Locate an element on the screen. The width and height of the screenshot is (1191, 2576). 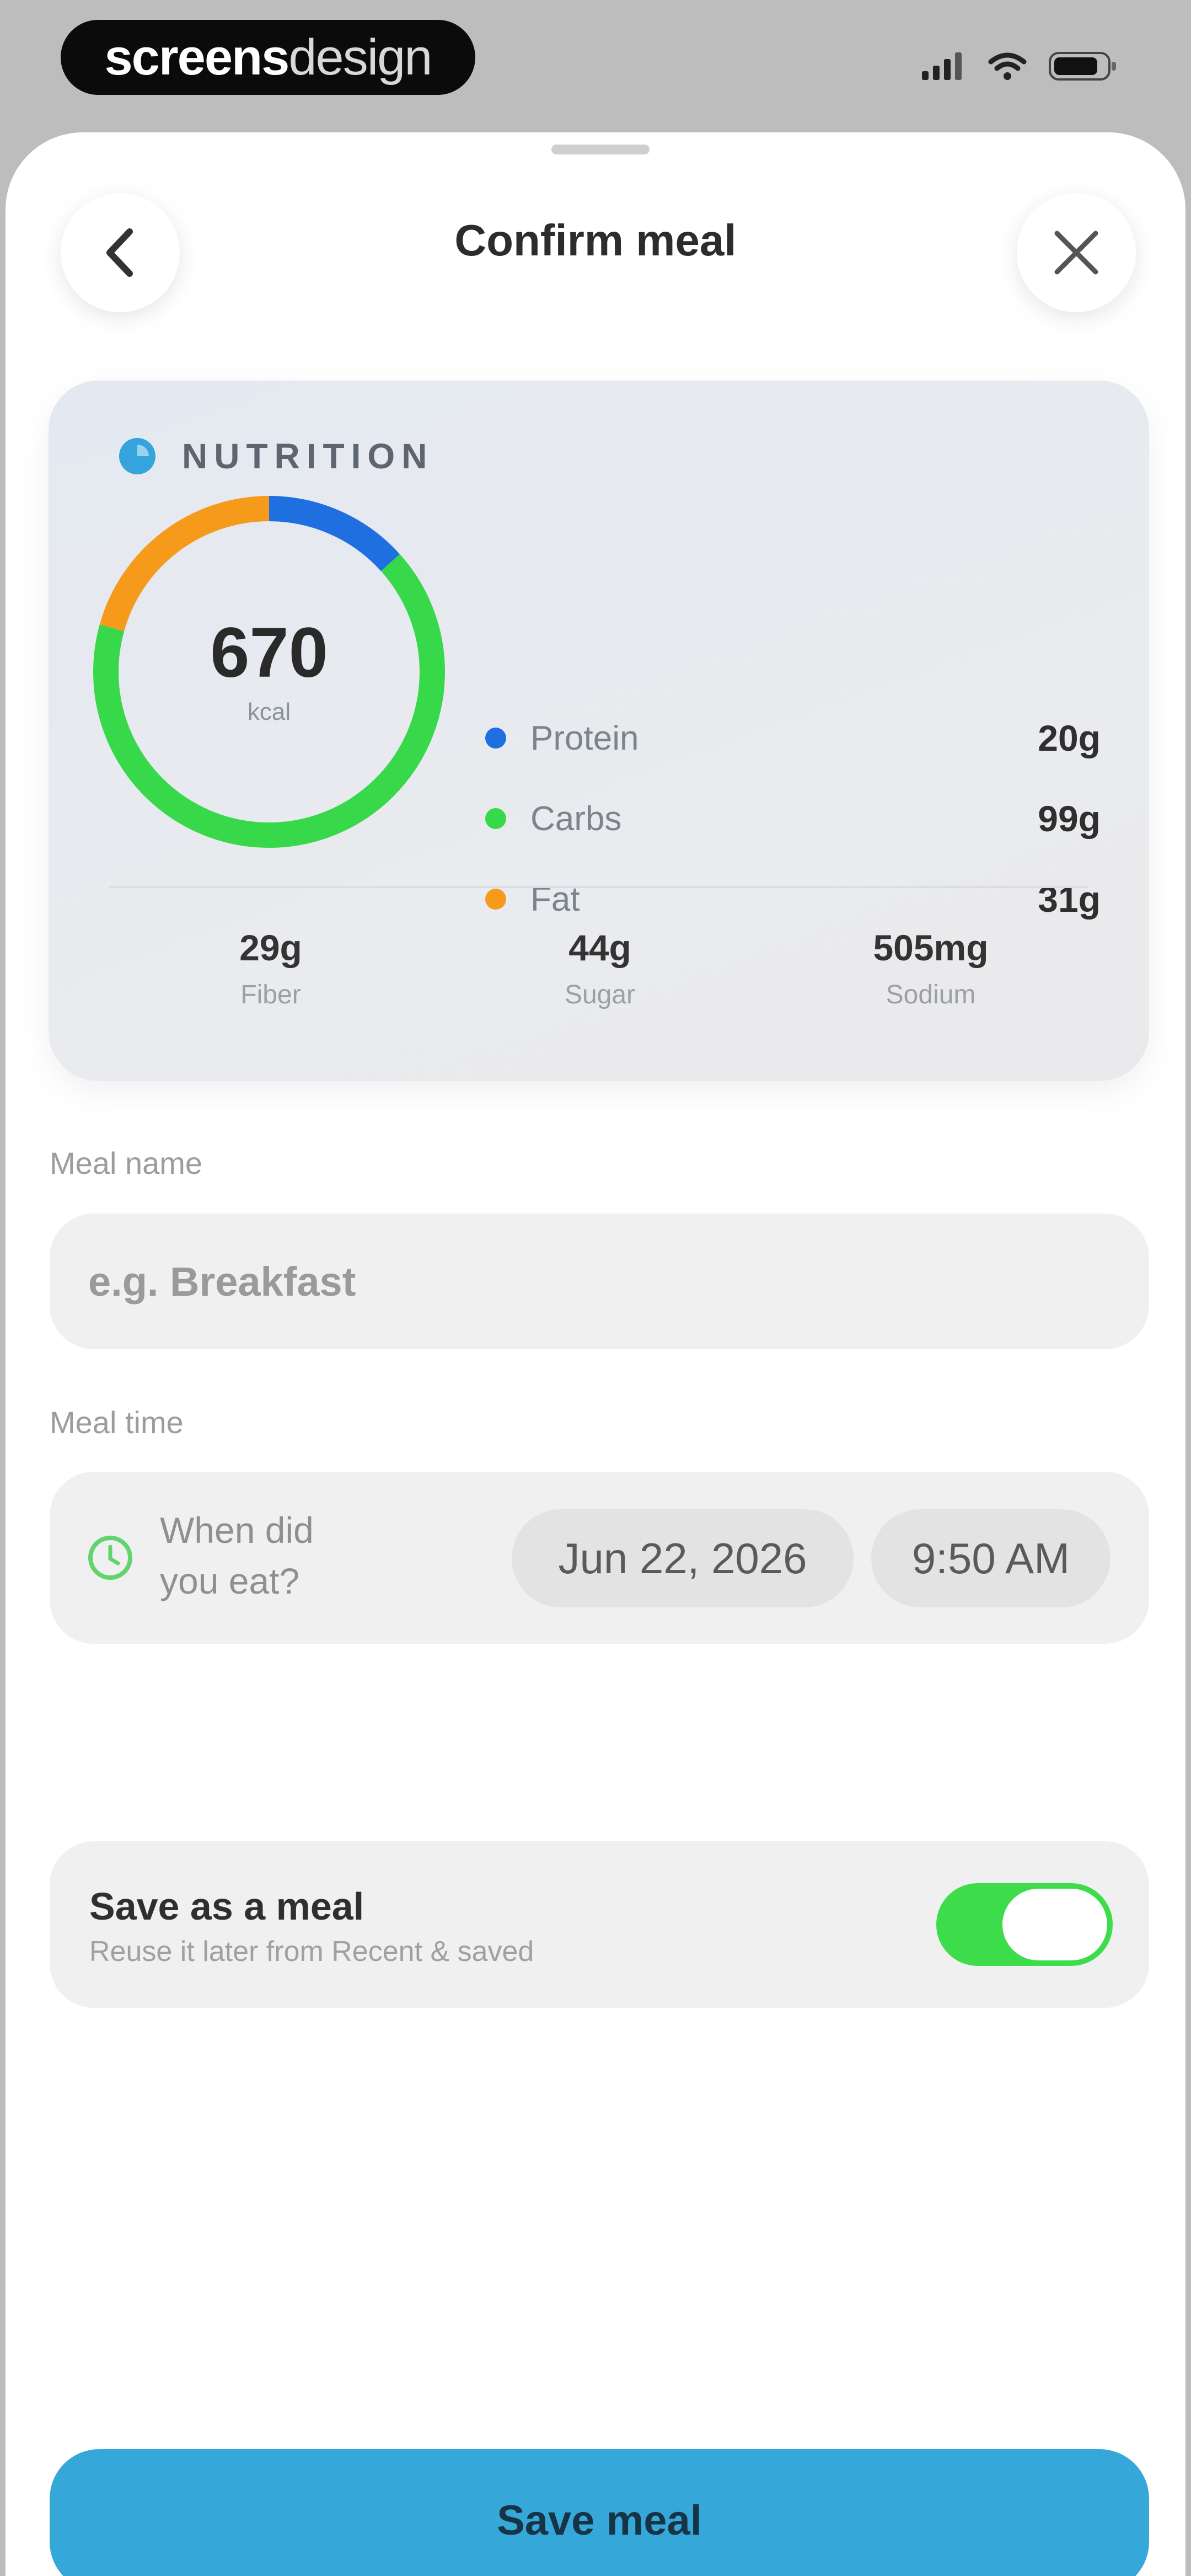
save-as-meal-title: Save as a meal is located at coordinates (227, 1906).